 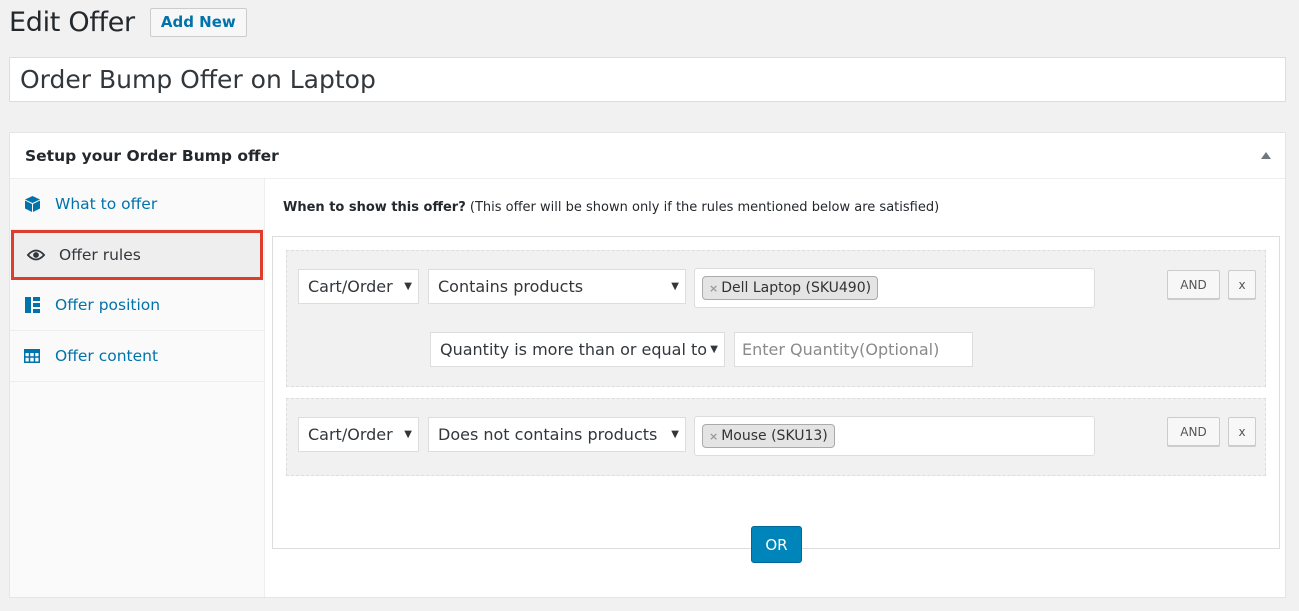 I want to click on product-multiselect: × Dell Laptop (SKU490), so click(x=894, y=288).